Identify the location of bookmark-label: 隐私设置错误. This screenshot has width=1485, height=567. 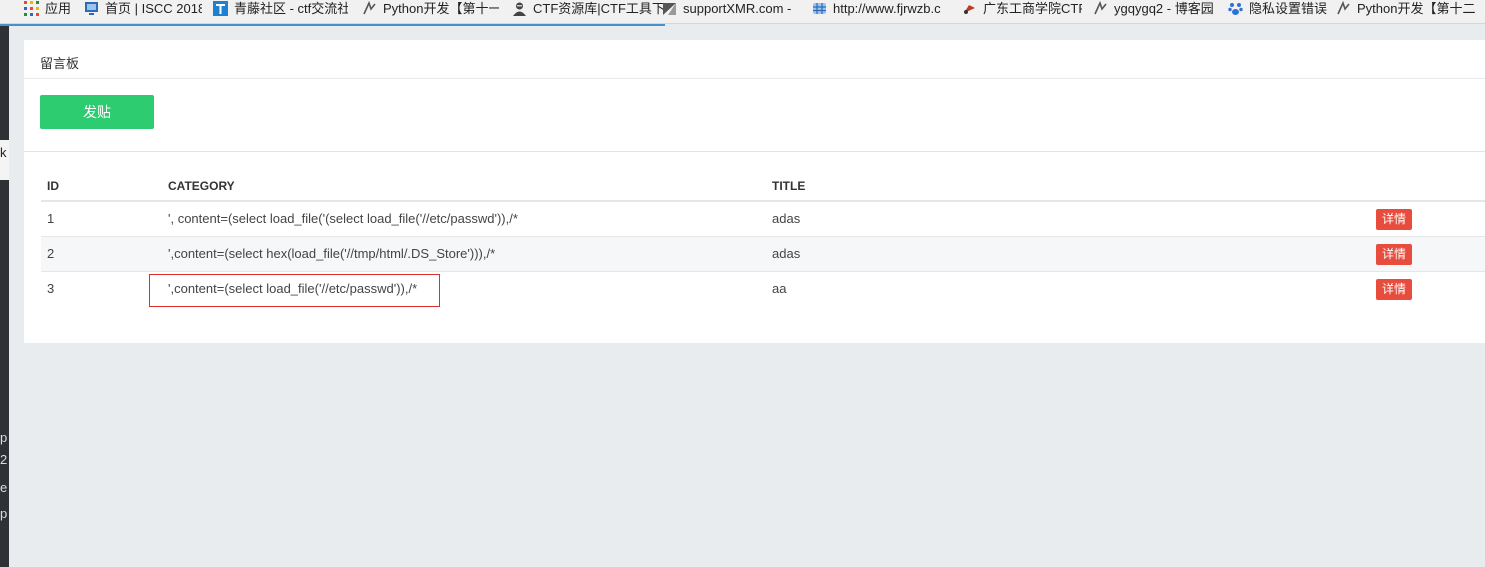
(1288, 8).